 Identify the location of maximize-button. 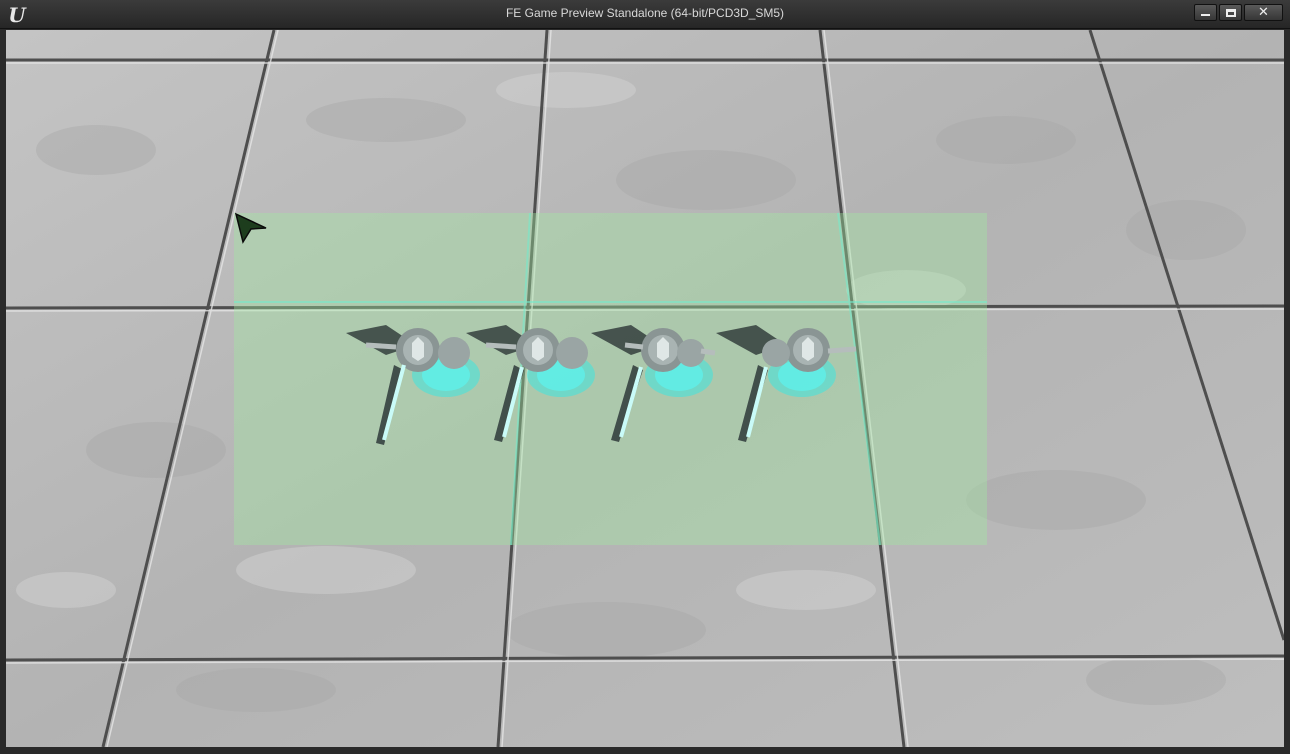
(1230, 12).